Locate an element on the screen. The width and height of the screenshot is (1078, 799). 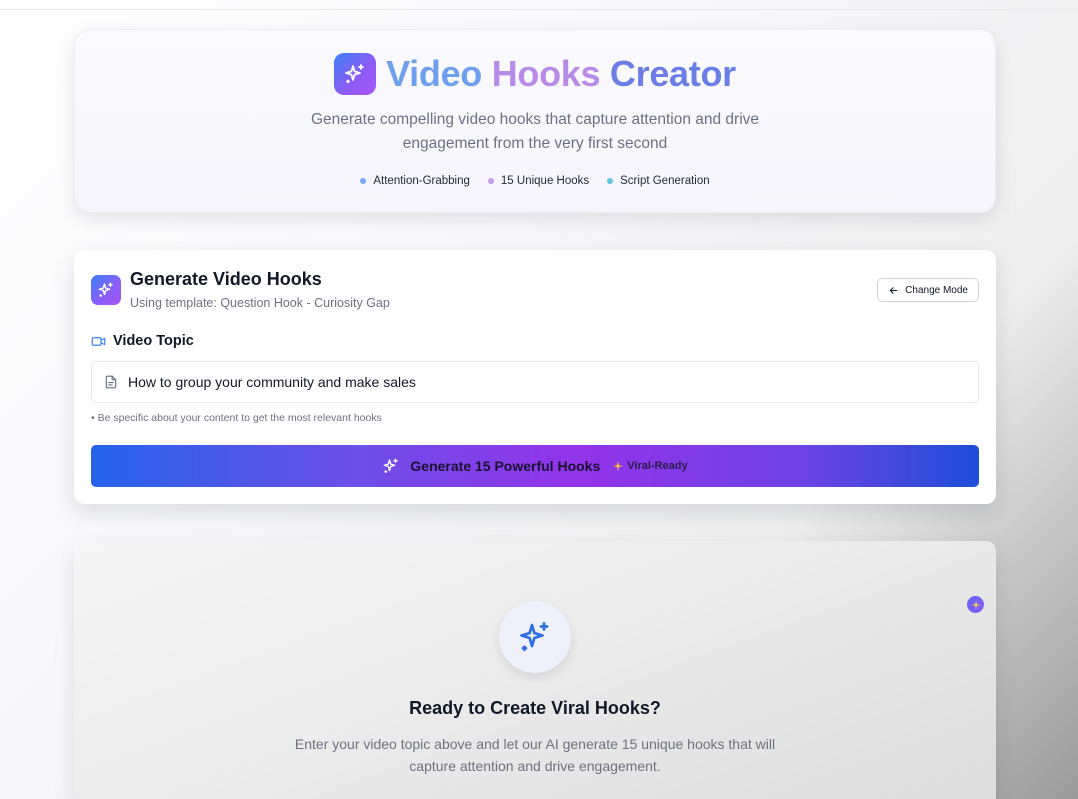
sparkle-badge-icon is located at coordinates (975, 604).